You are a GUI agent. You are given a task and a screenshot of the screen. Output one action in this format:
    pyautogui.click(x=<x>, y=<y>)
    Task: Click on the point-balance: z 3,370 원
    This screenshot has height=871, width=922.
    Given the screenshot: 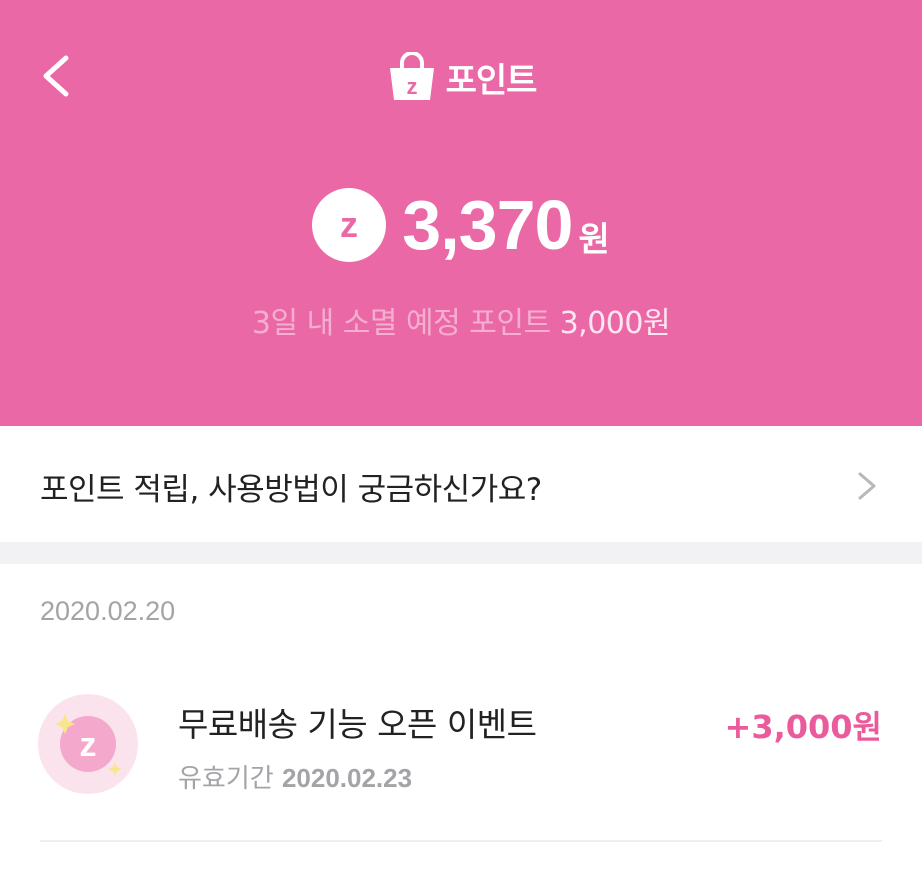 What is the action you would take?
    pyautogui.click(x=461, y=225)
    